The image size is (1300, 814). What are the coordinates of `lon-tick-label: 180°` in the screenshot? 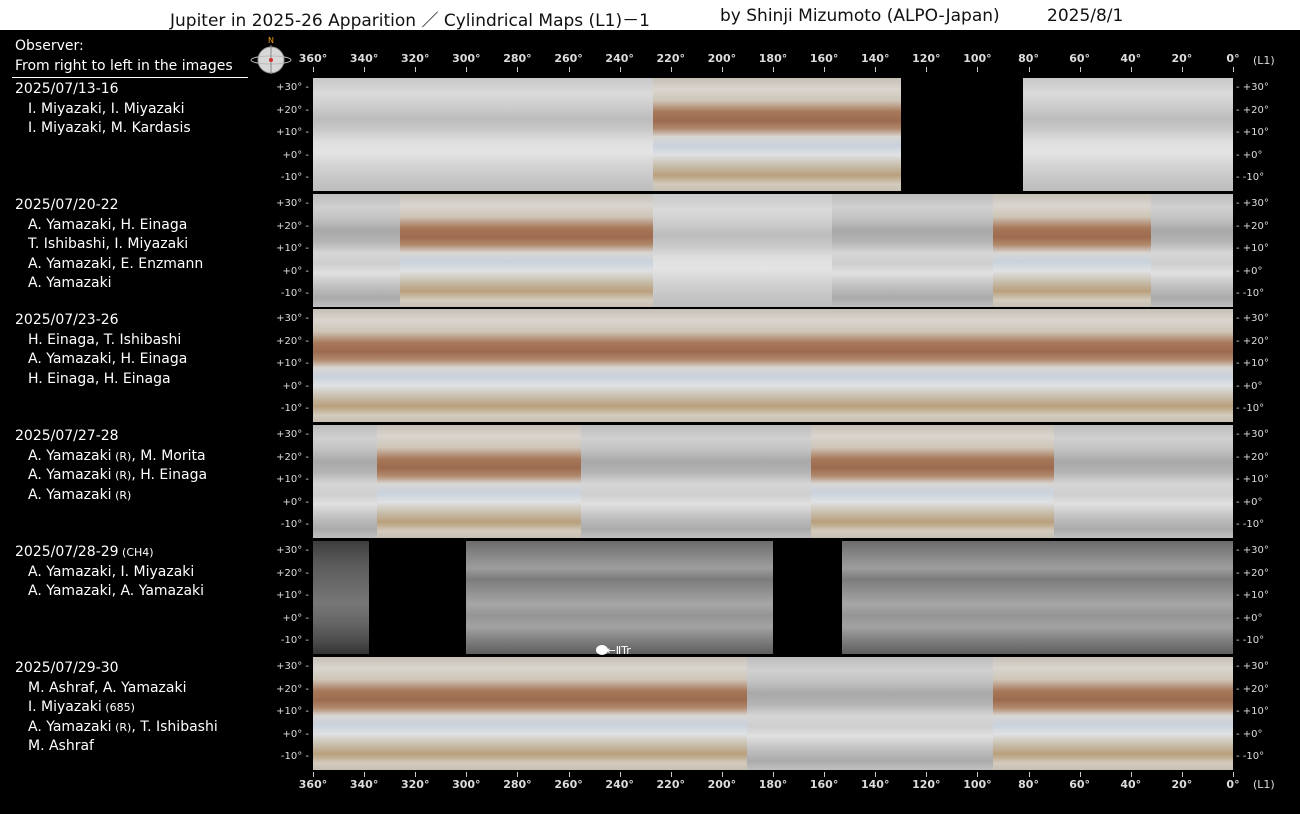 It's located at (773, 784).